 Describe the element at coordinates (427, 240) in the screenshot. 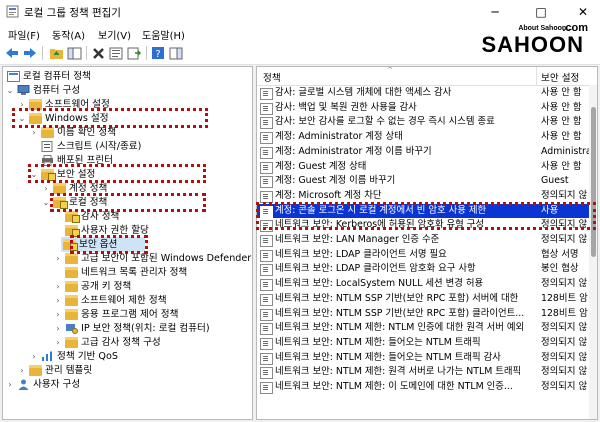

I see `policy-row: 네트워크 보안: LAN Manager 인증 수준 정의되지 않` at that location.